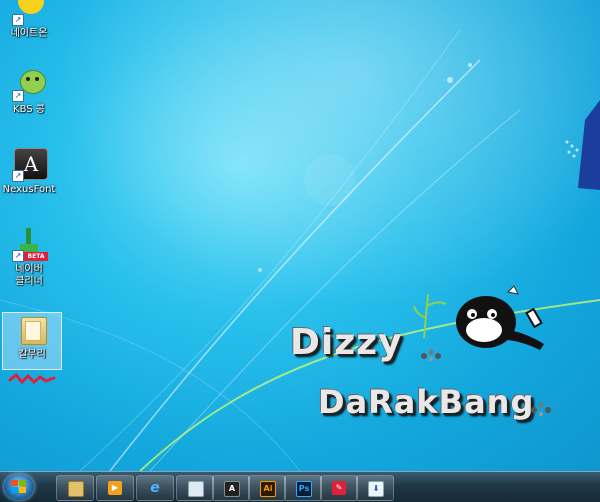 This screenshot has height=502, width=600. Describe the element at coordinates (346, 342) in the screenshot. I see `wordmark-line1: Dizzy` at that location.